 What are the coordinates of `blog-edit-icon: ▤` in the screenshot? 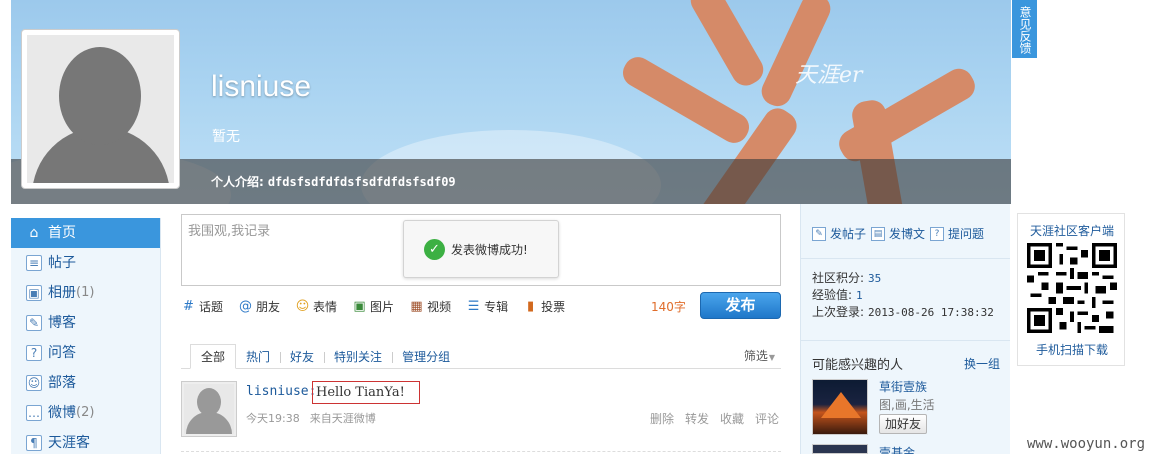 It's located at (878, 233).